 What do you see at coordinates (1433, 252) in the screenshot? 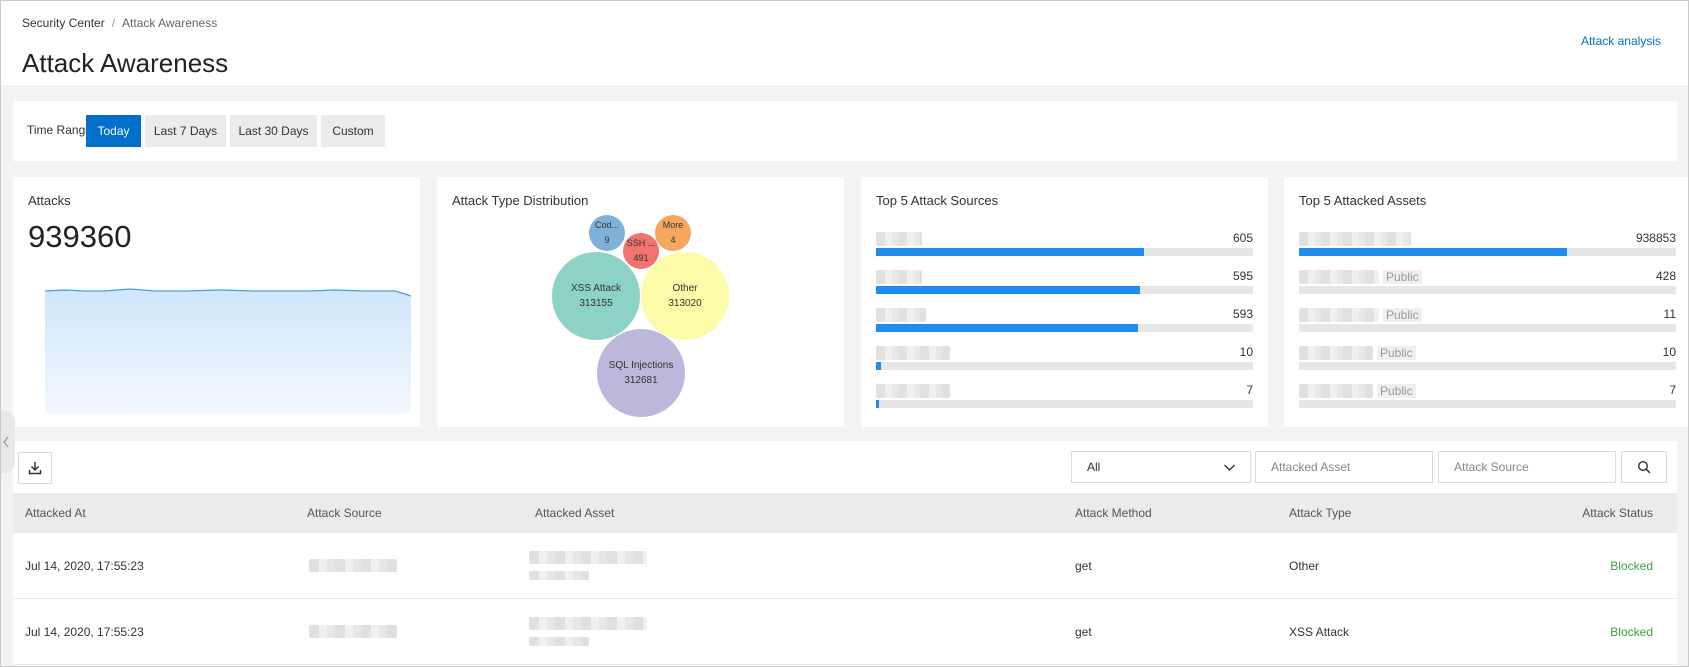
I see `asset-bar-fill` at bounding box center [1433, 252].